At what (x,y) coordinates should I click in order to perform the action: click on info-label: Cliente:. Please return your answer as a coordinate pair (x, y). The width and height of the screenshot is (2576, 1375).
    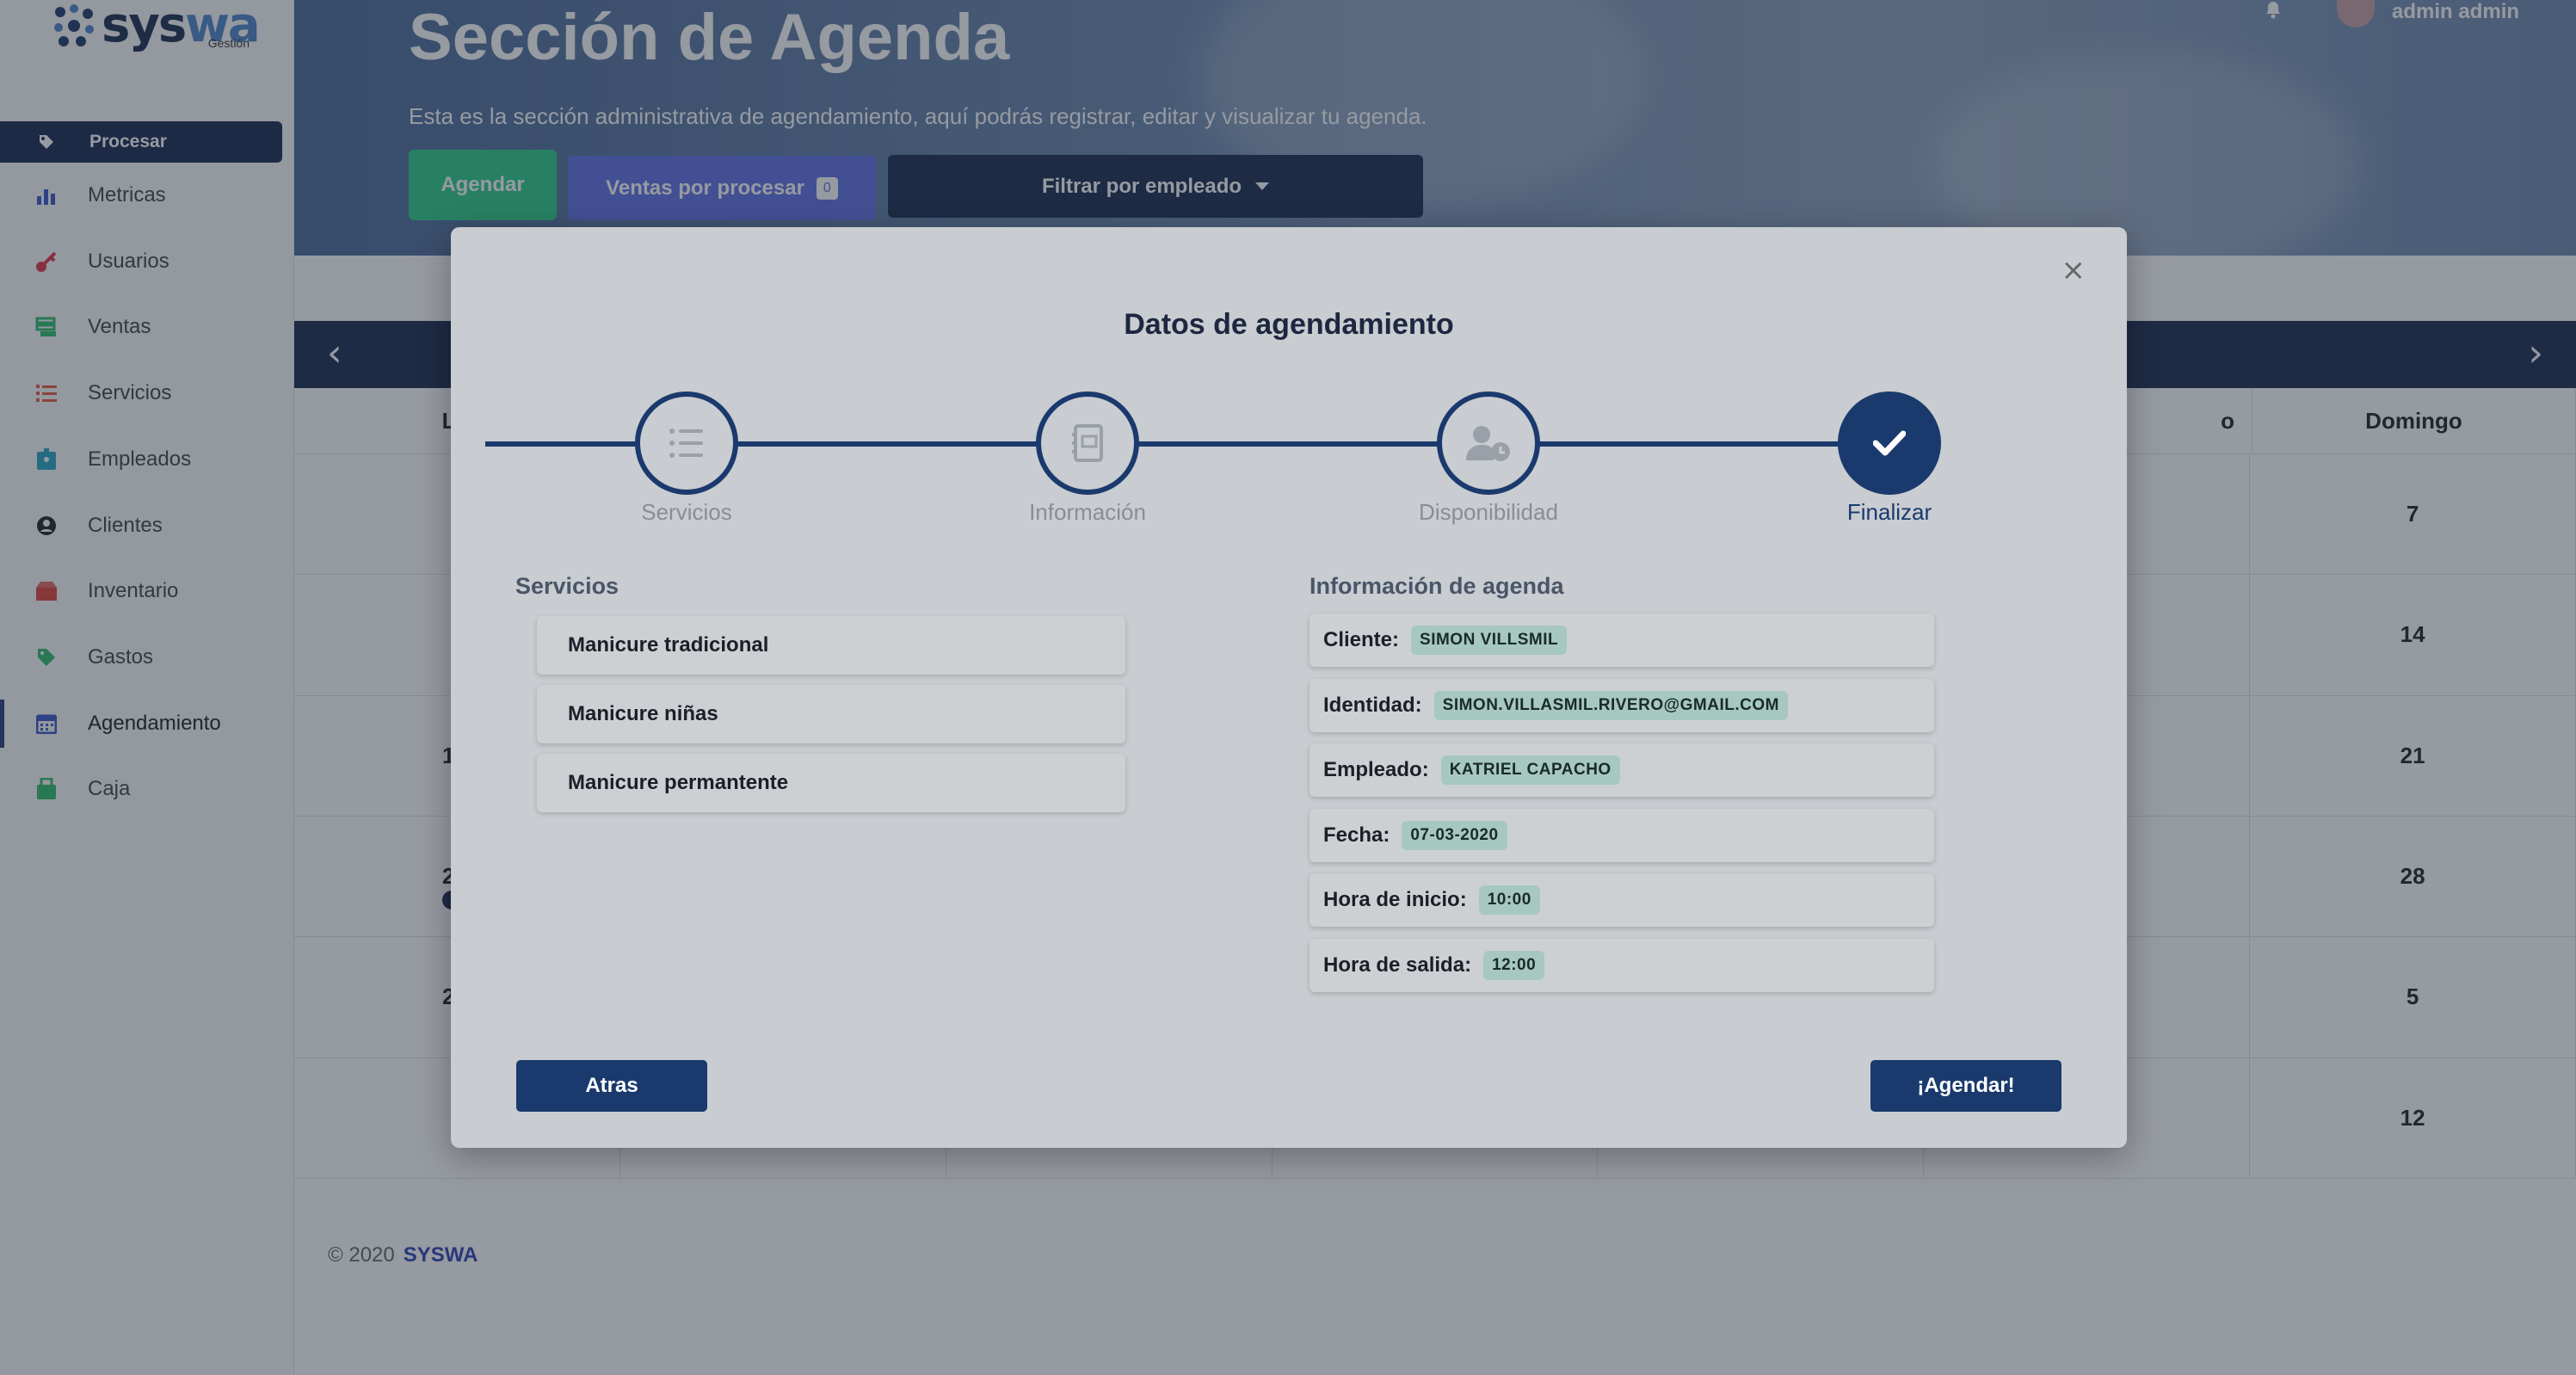
    Looking at the image, I should click on (1362, 639).